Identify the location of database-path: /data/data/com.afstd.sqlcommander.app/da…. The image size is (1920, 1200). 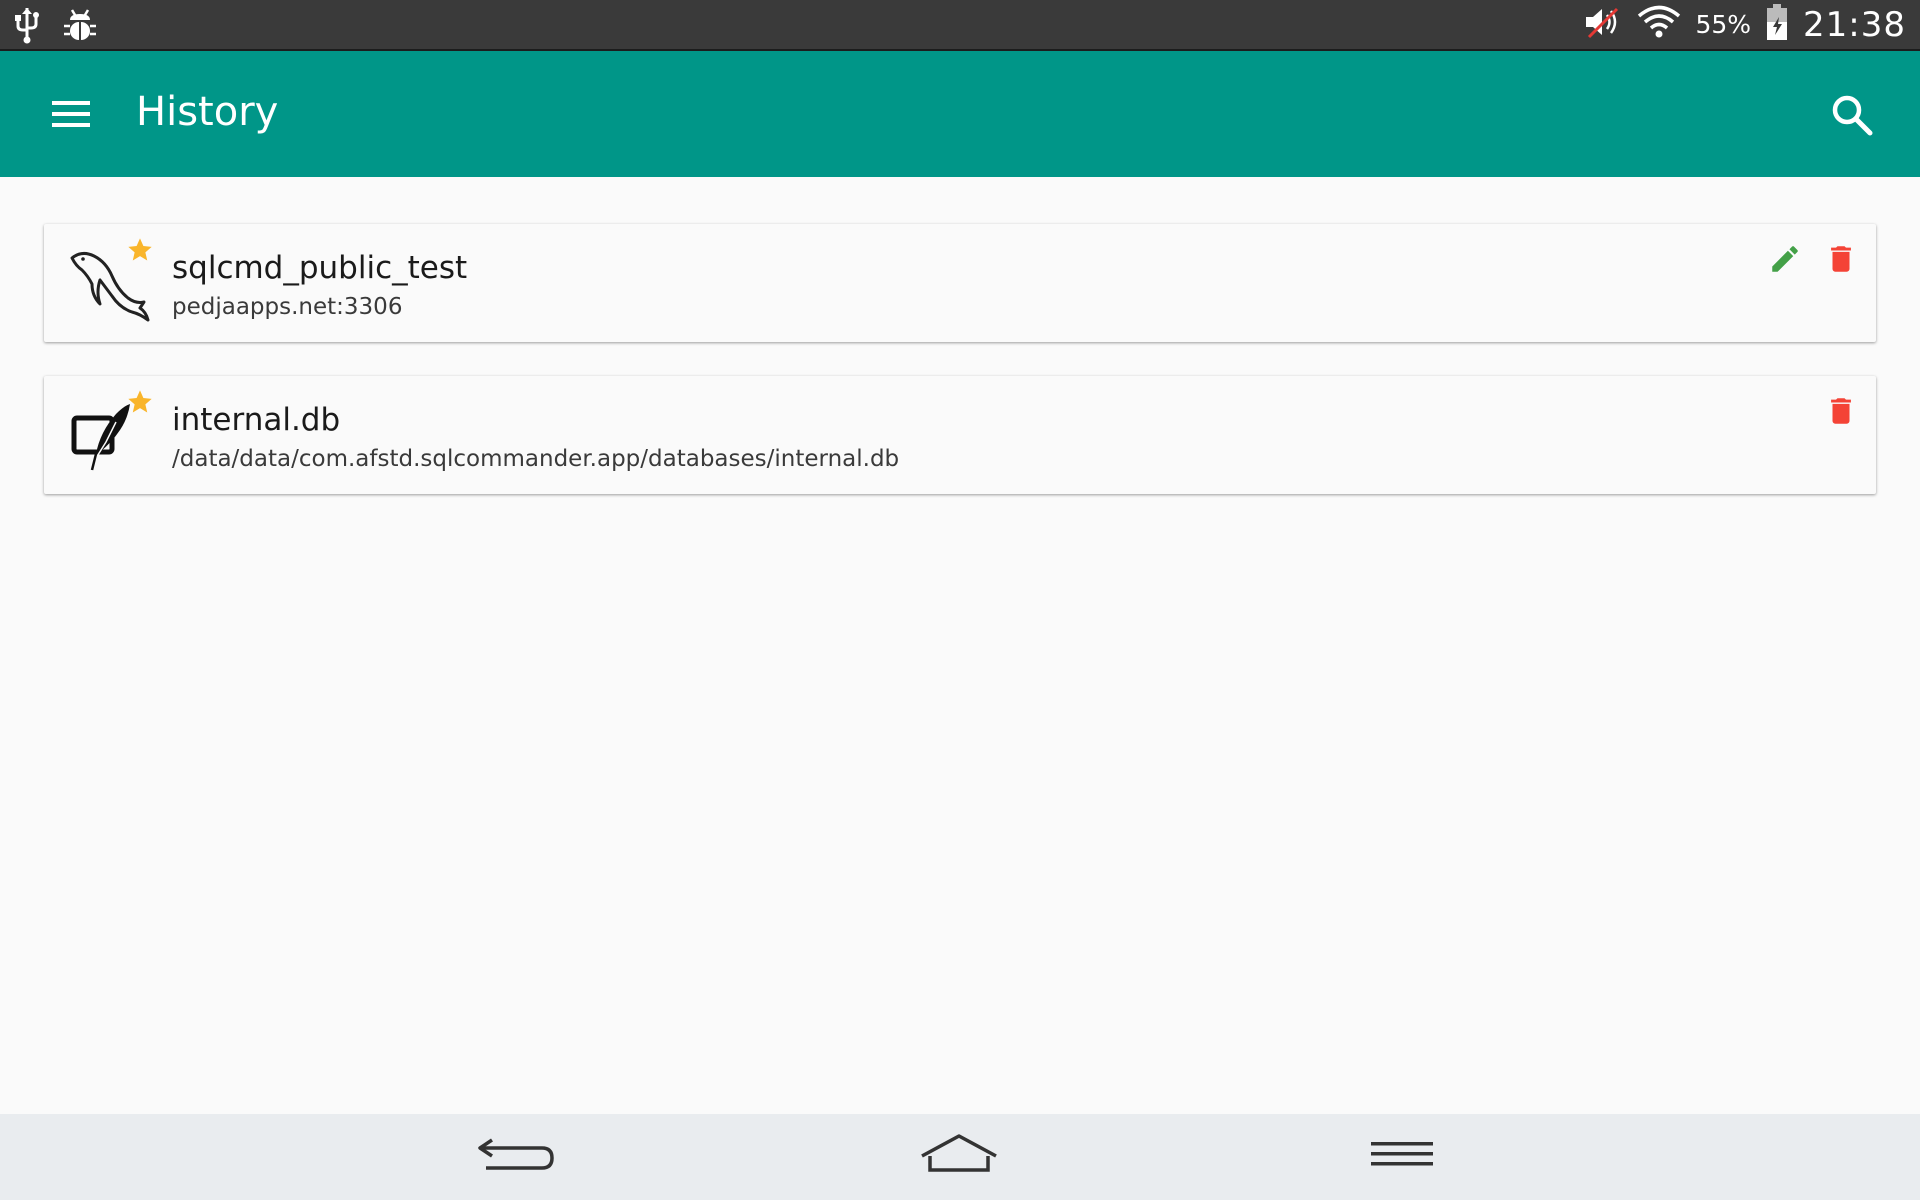
(536, 459).